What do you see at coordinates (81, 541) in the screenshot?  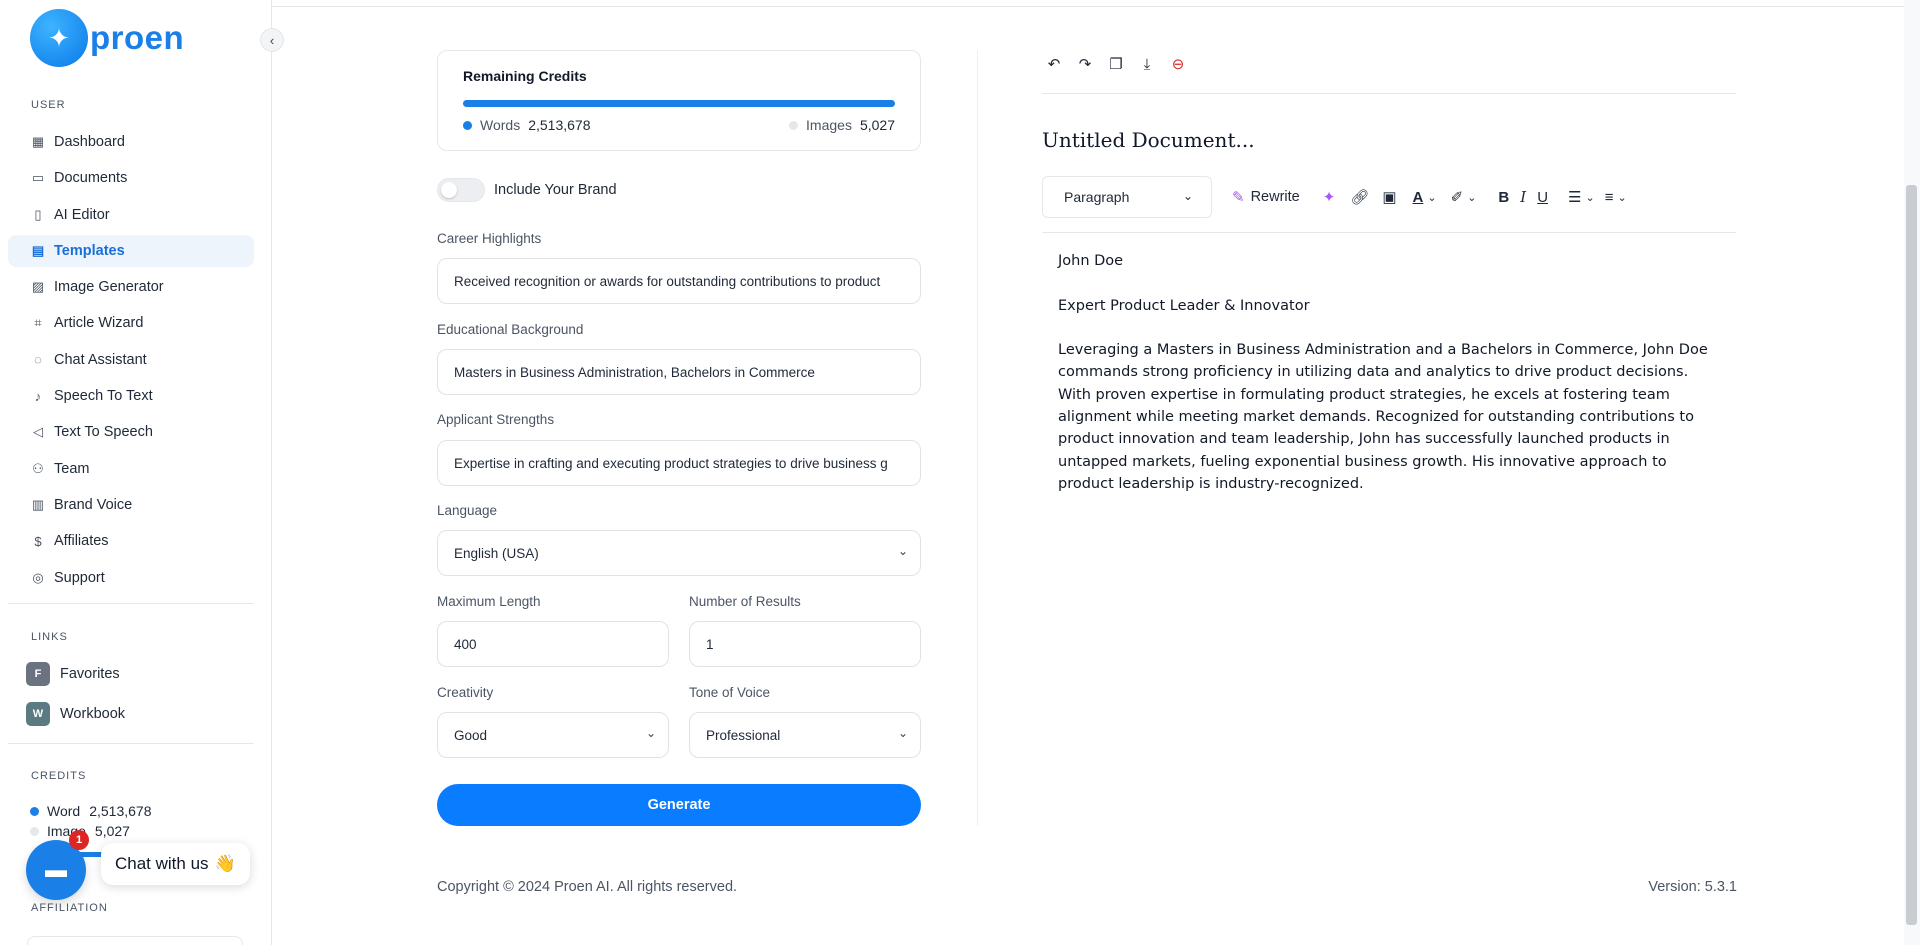 I see `sidebar-item-label: Affiliates` at bounding box center [81, 541].